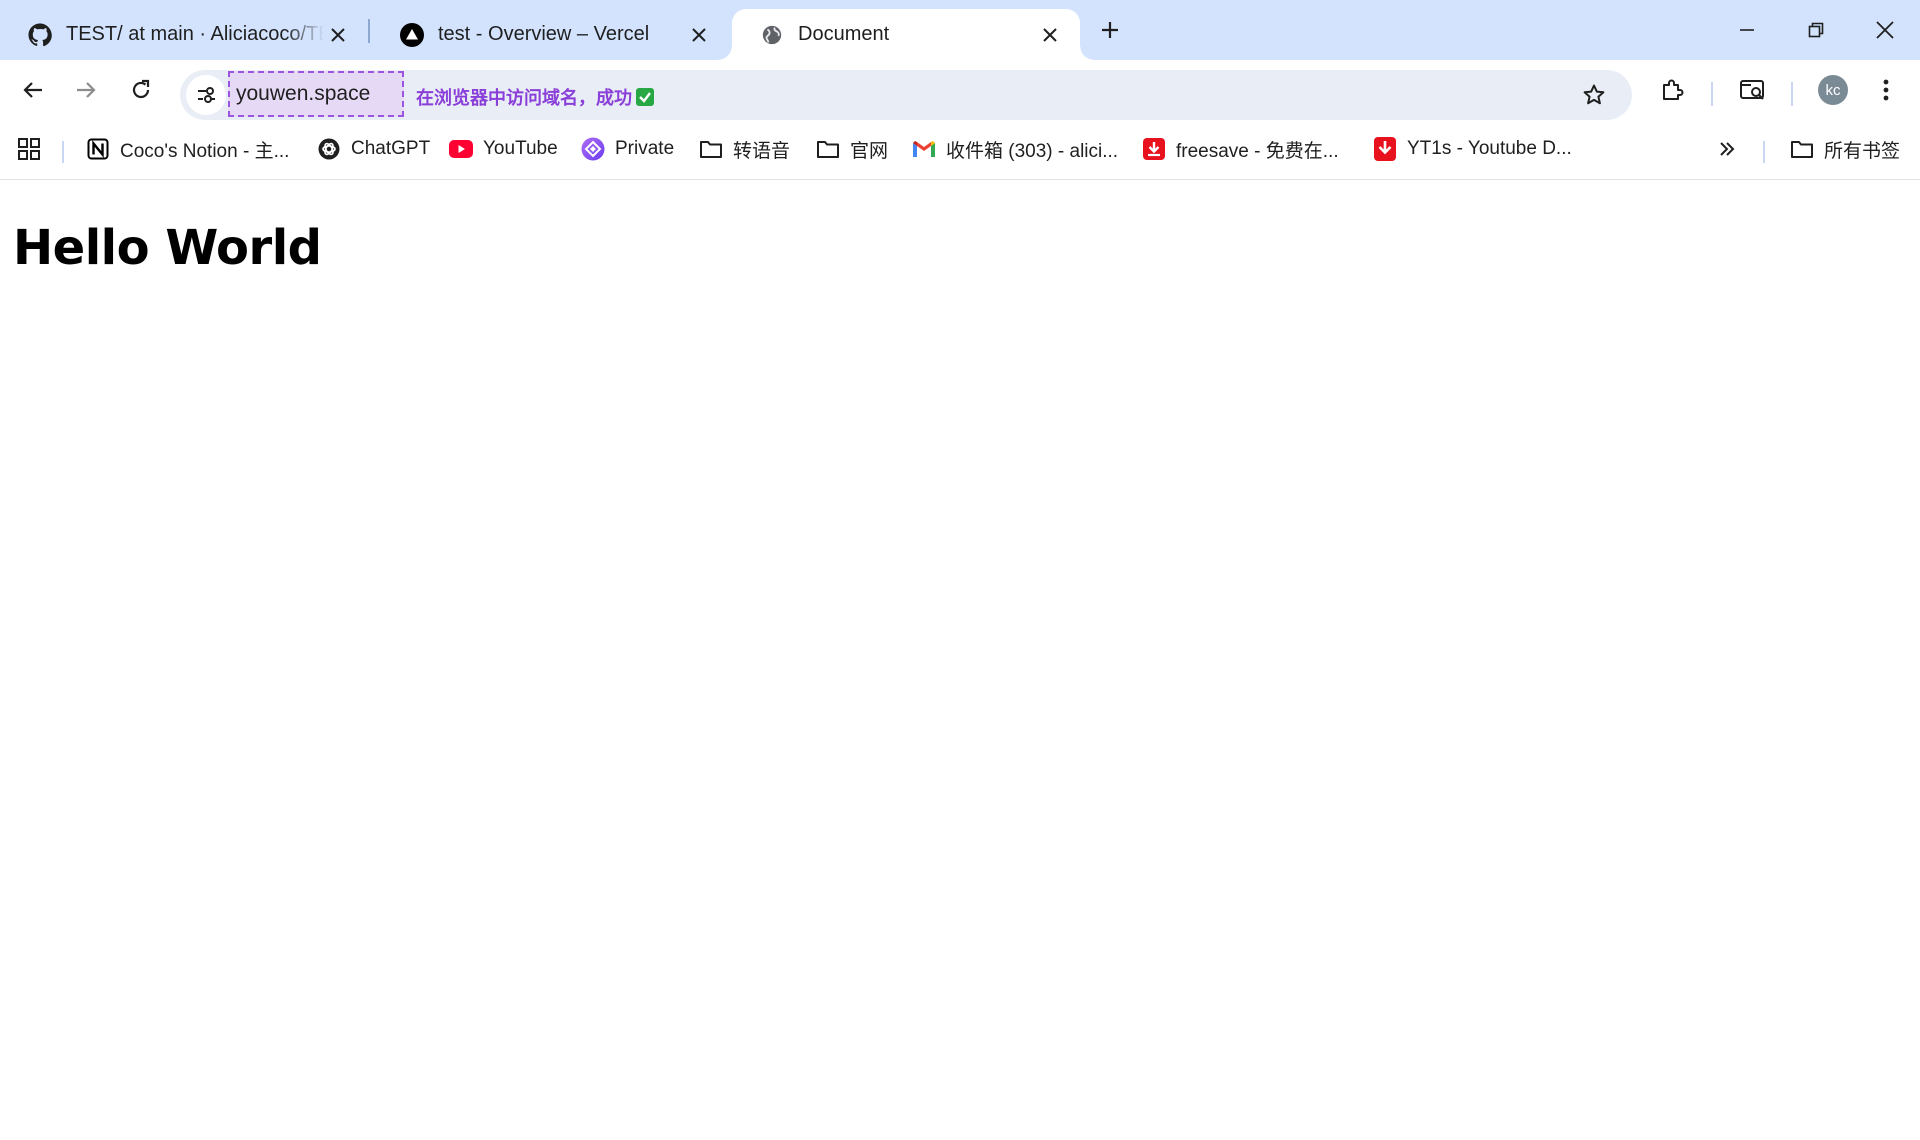 The image size is (1920, 1140). What do you see at coordinates (369, 31) in the screenshot?
I see `tab-separator` at bounding box center [369, 31].